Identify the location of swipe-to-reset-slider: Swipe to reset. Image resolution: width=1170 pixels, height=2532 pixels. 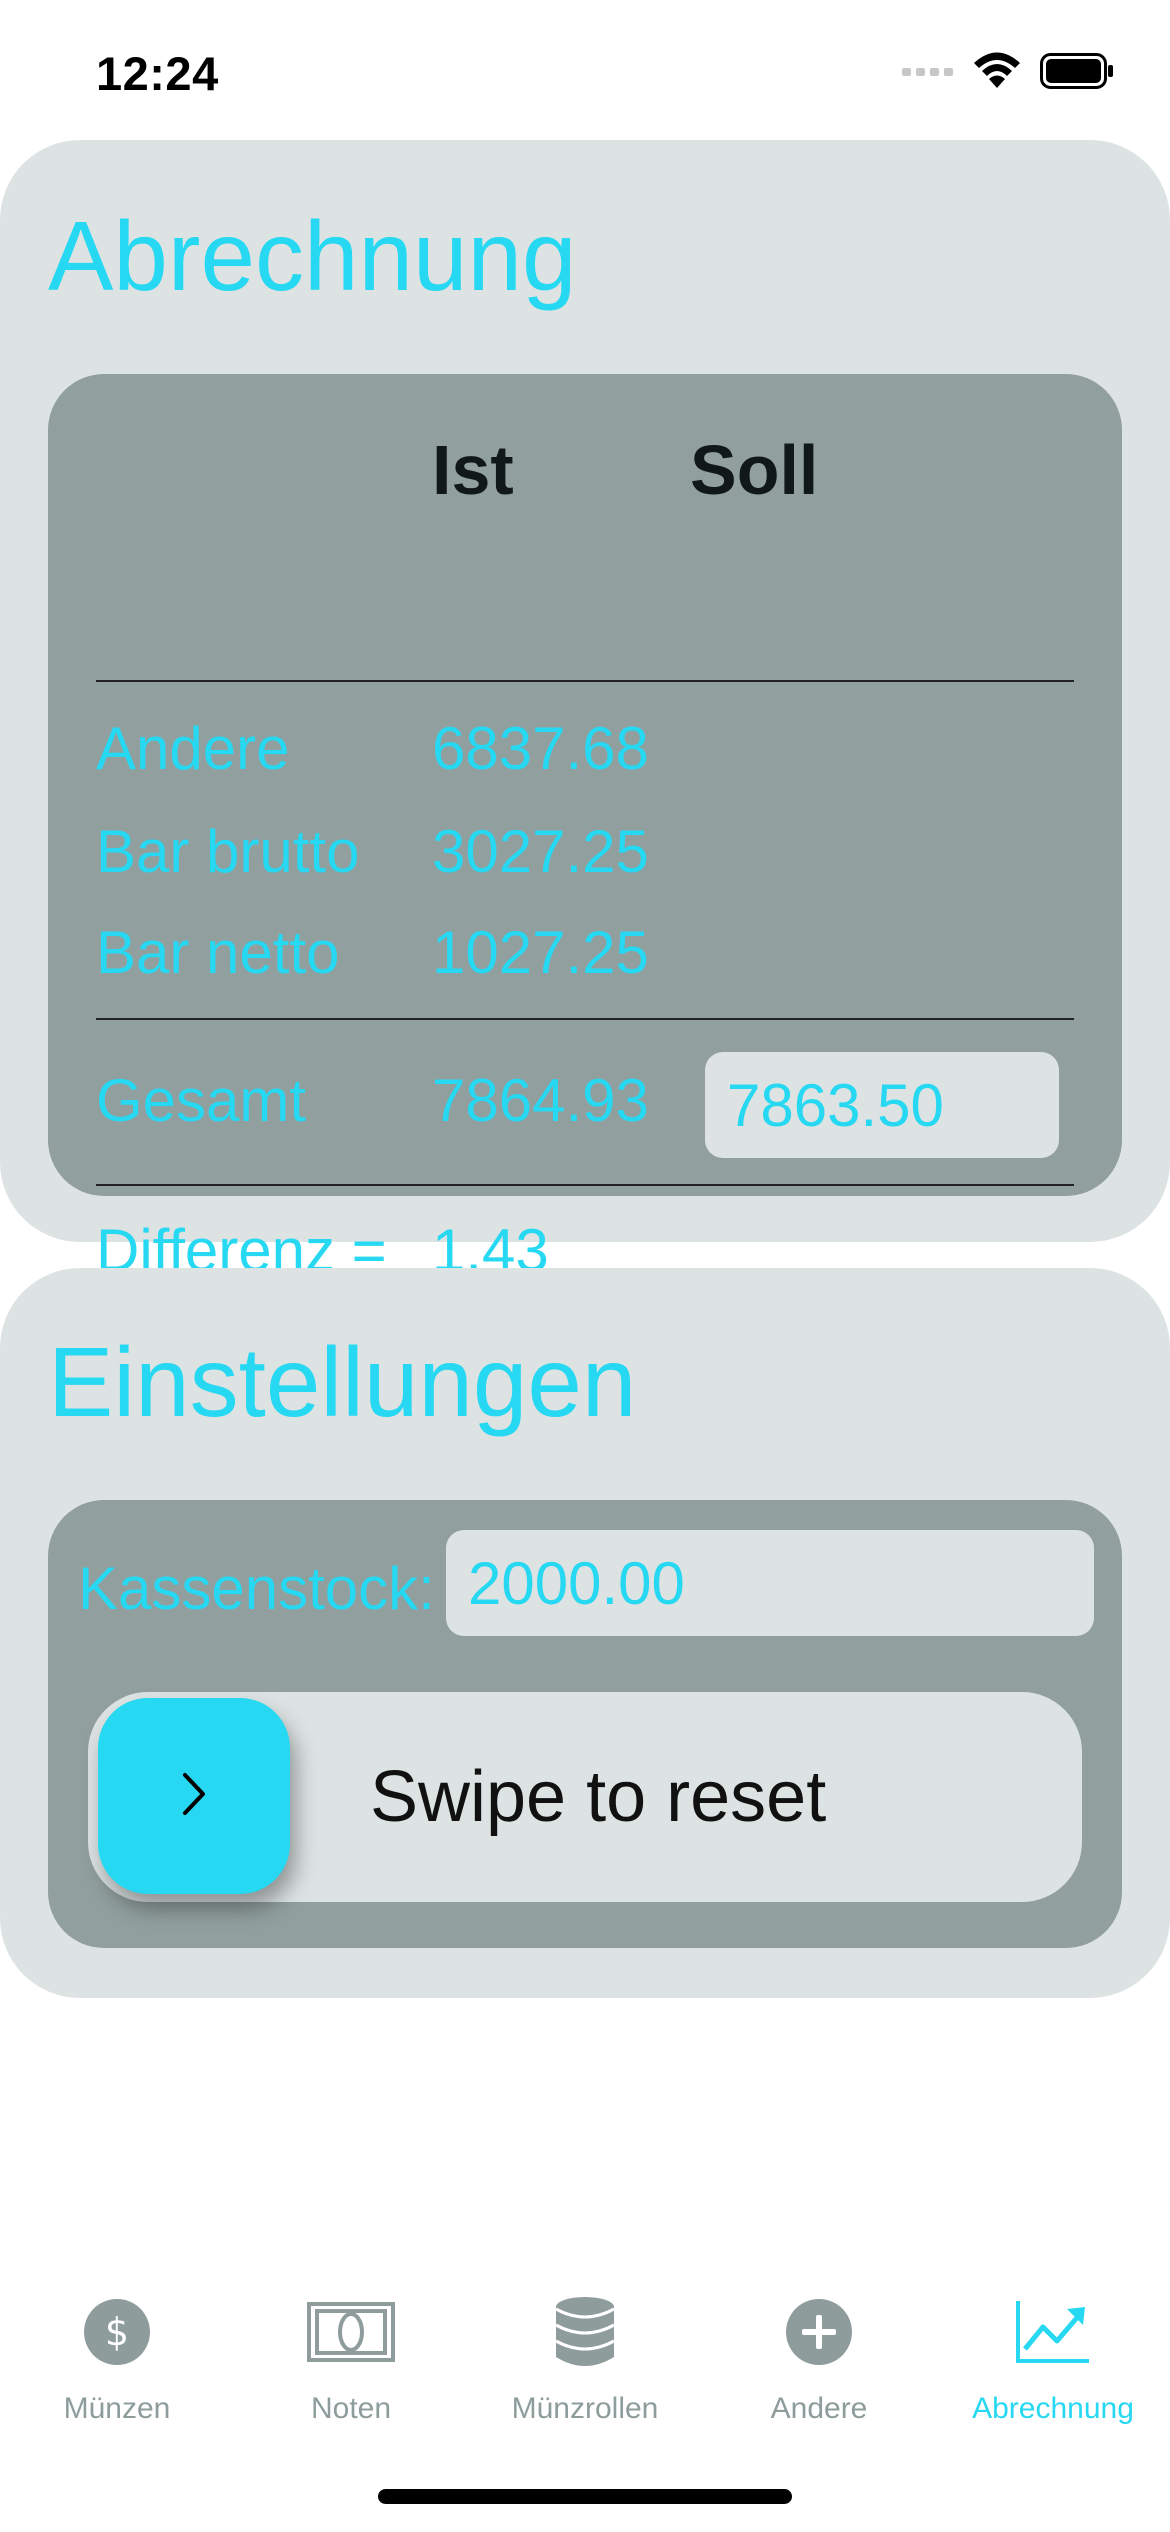
(585, 1797).